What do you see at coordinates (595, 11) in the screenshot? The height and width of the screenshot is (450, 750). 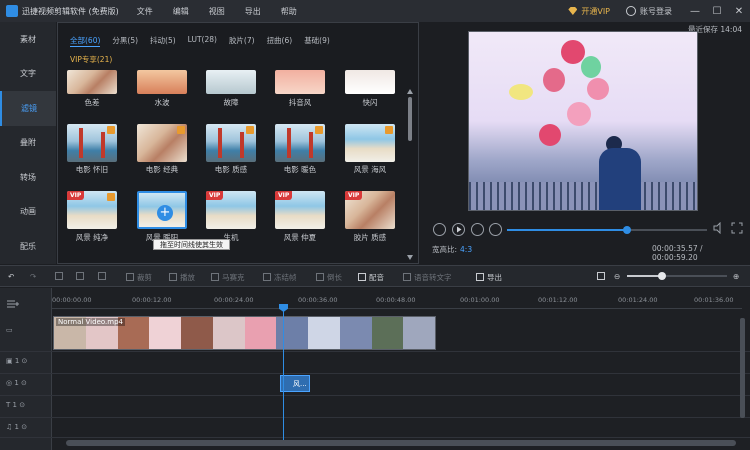 I see `vip-label: 开通VIP` at bounding box center [595, 11].